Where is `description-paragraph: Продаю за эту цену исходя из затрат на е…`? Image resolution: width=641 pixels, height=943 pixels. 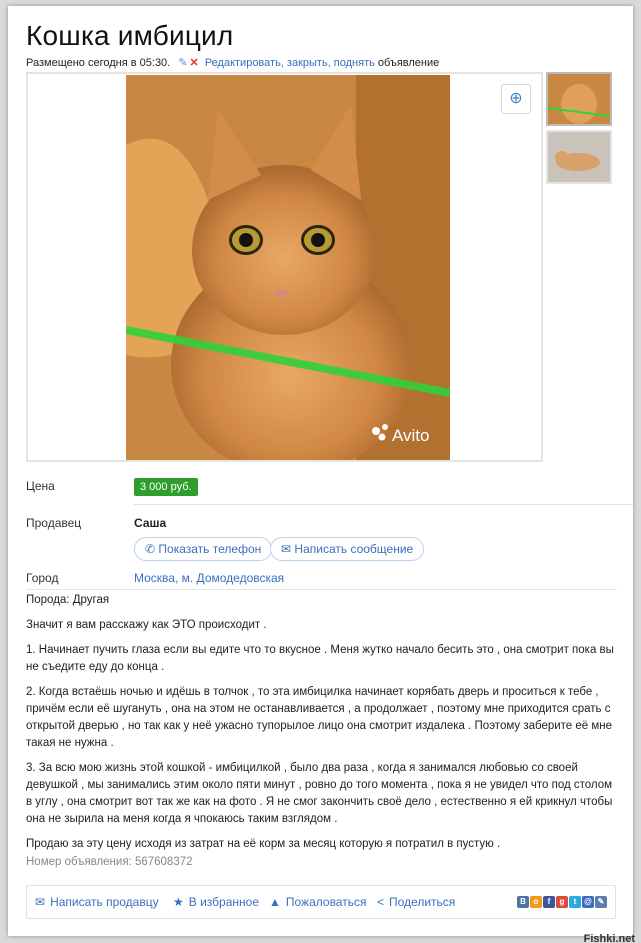 description-paragraph: Продаю за эту цену исходя из затрат на е… is located at coordinates (263, 844).